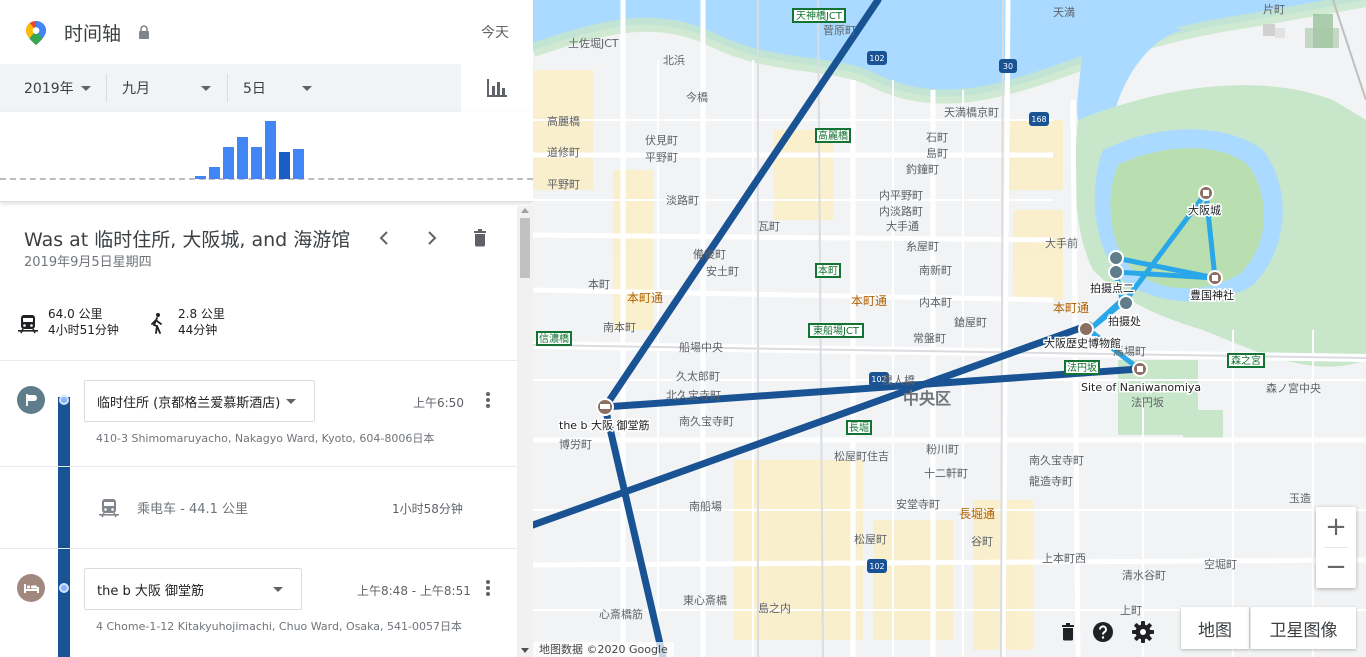 This screenshot has height=657, width=1366. Describe the element at coordinates (31, 588) in the screenshot. I see `bed-icon` at that location.